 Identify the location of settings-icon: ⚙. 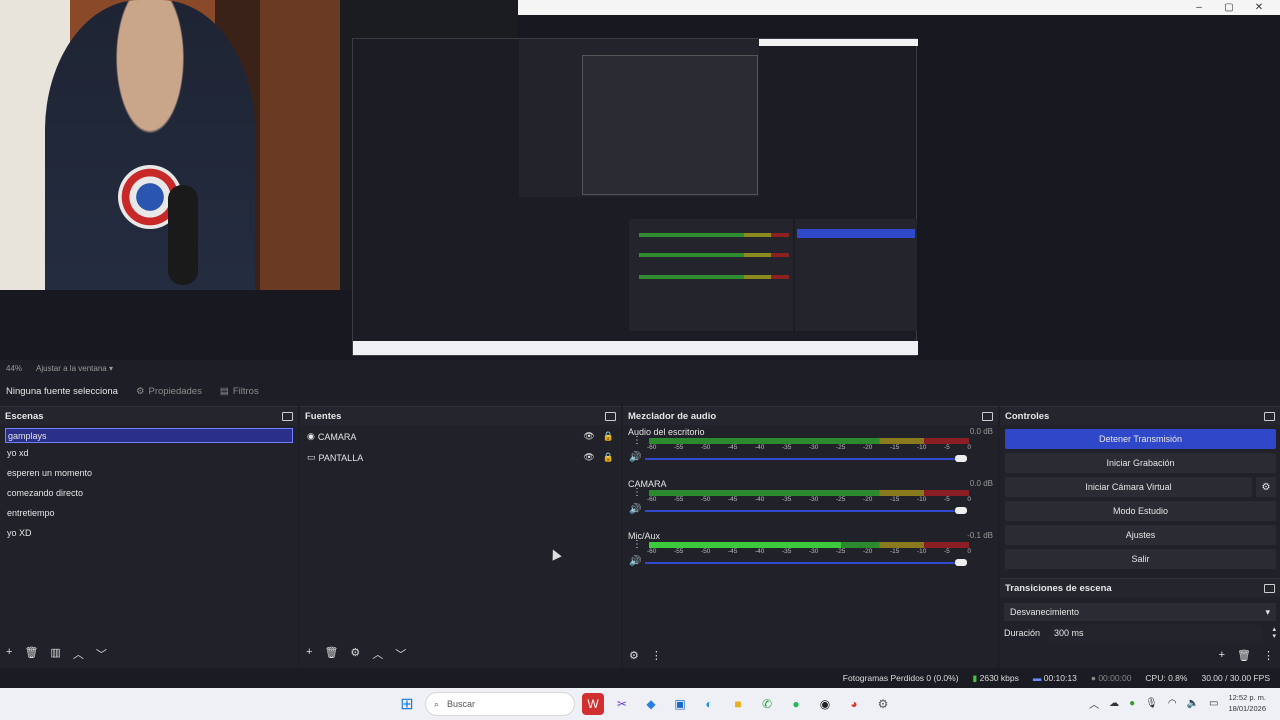
(883, 704).